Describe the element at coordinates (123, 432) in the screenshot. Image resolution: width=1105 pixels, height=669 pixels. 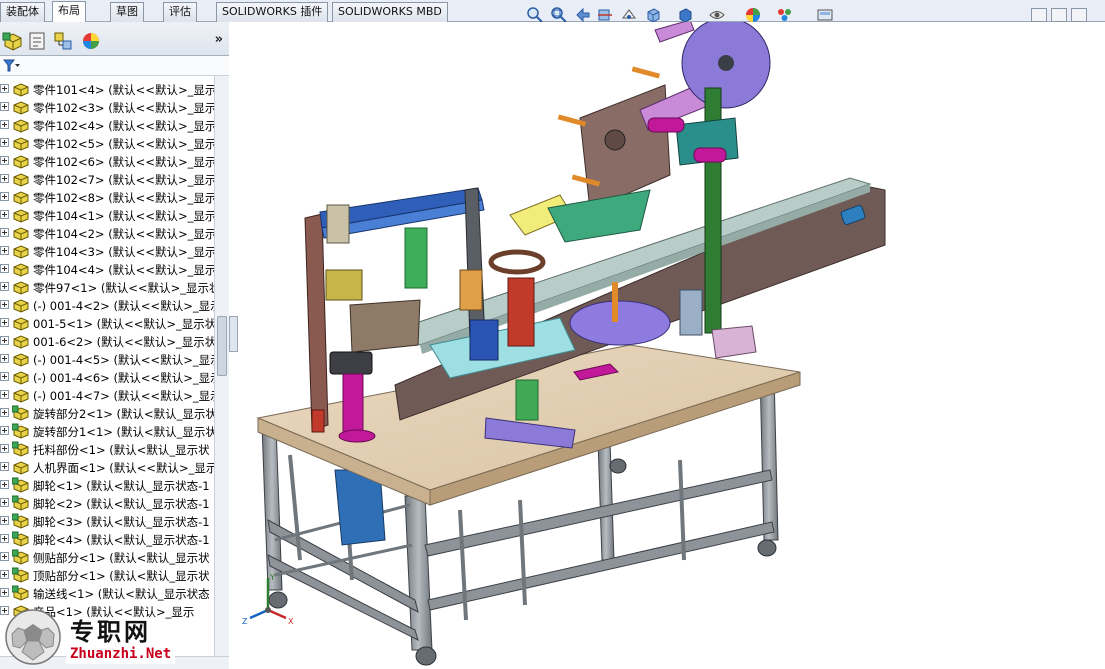
I see `tree-item-label: 旋转部分1<1> (默认<默认_显示状` at that location.